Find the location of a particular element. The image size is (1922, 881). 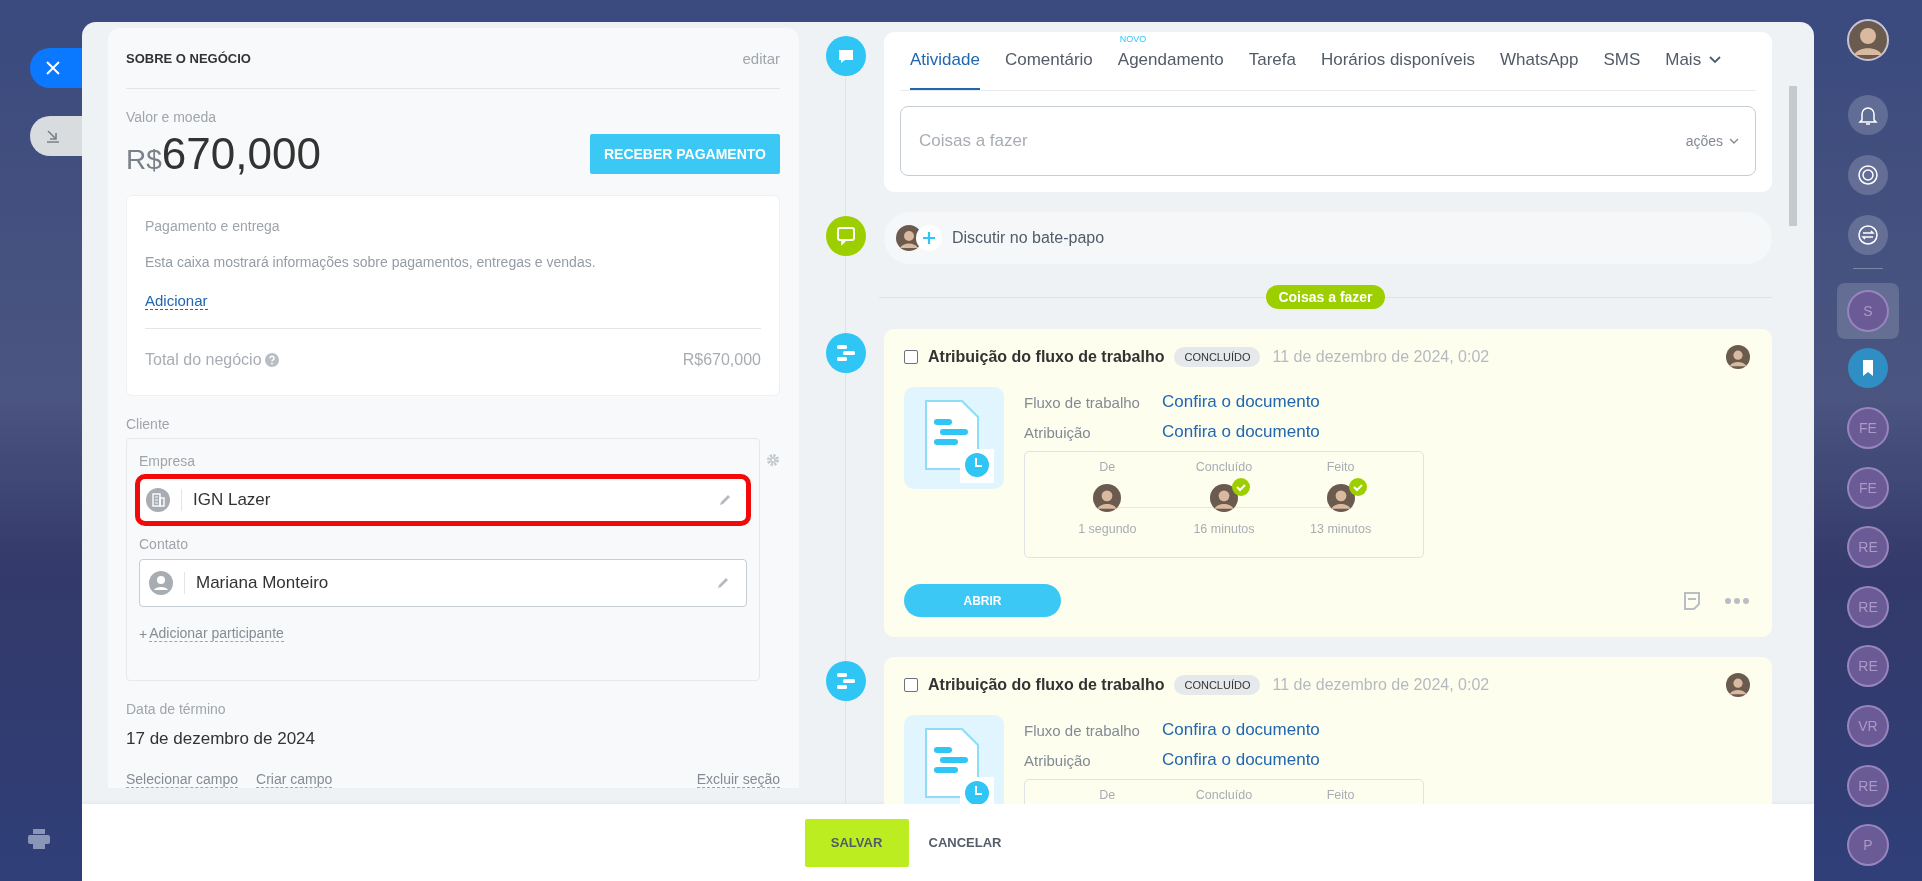

tab: Comentário is located at coordinates (1048, 61).